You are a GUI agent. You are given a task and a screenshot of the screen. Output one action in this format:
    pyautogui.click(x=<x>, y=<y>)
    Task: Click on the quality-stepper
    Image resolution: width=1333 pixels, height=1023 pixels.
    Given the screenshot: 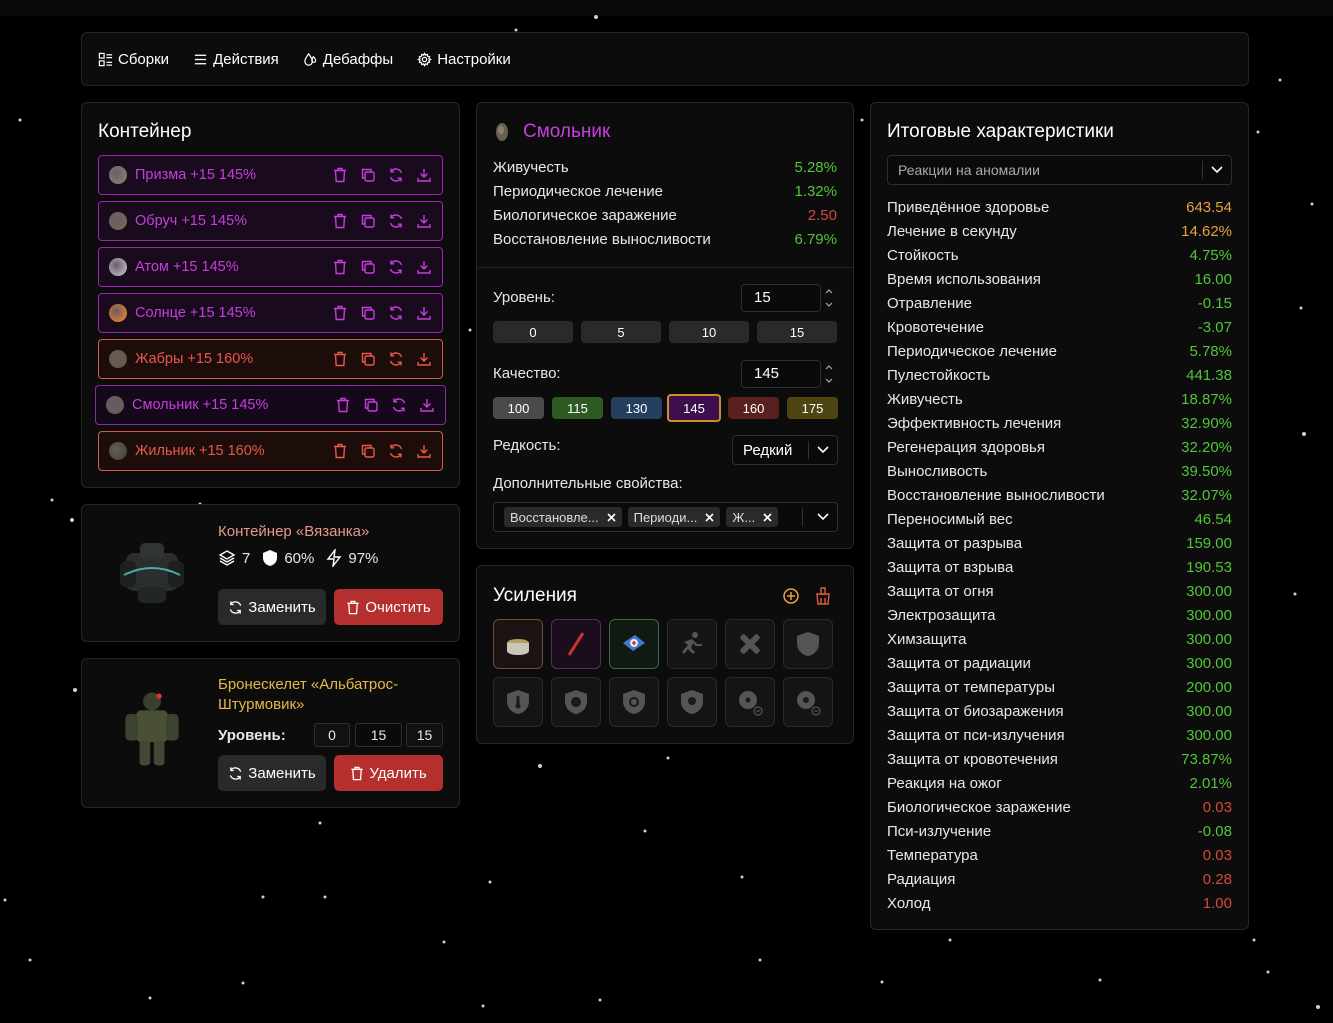 What is the action you would take?
    pyautogui.click(x=829, y=374)
    